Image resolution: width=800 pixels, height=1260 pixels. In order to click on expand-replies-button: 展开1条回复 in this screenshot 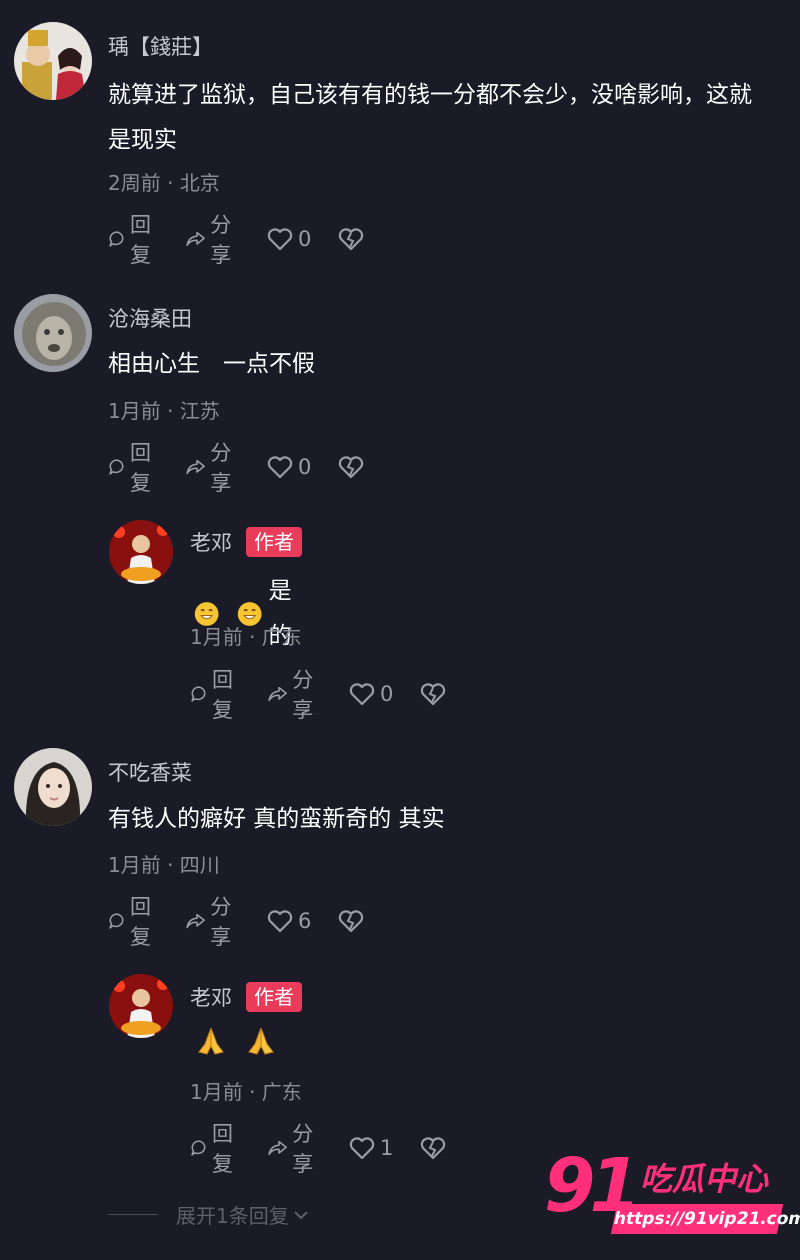, I will do `click(209, 1214)`.